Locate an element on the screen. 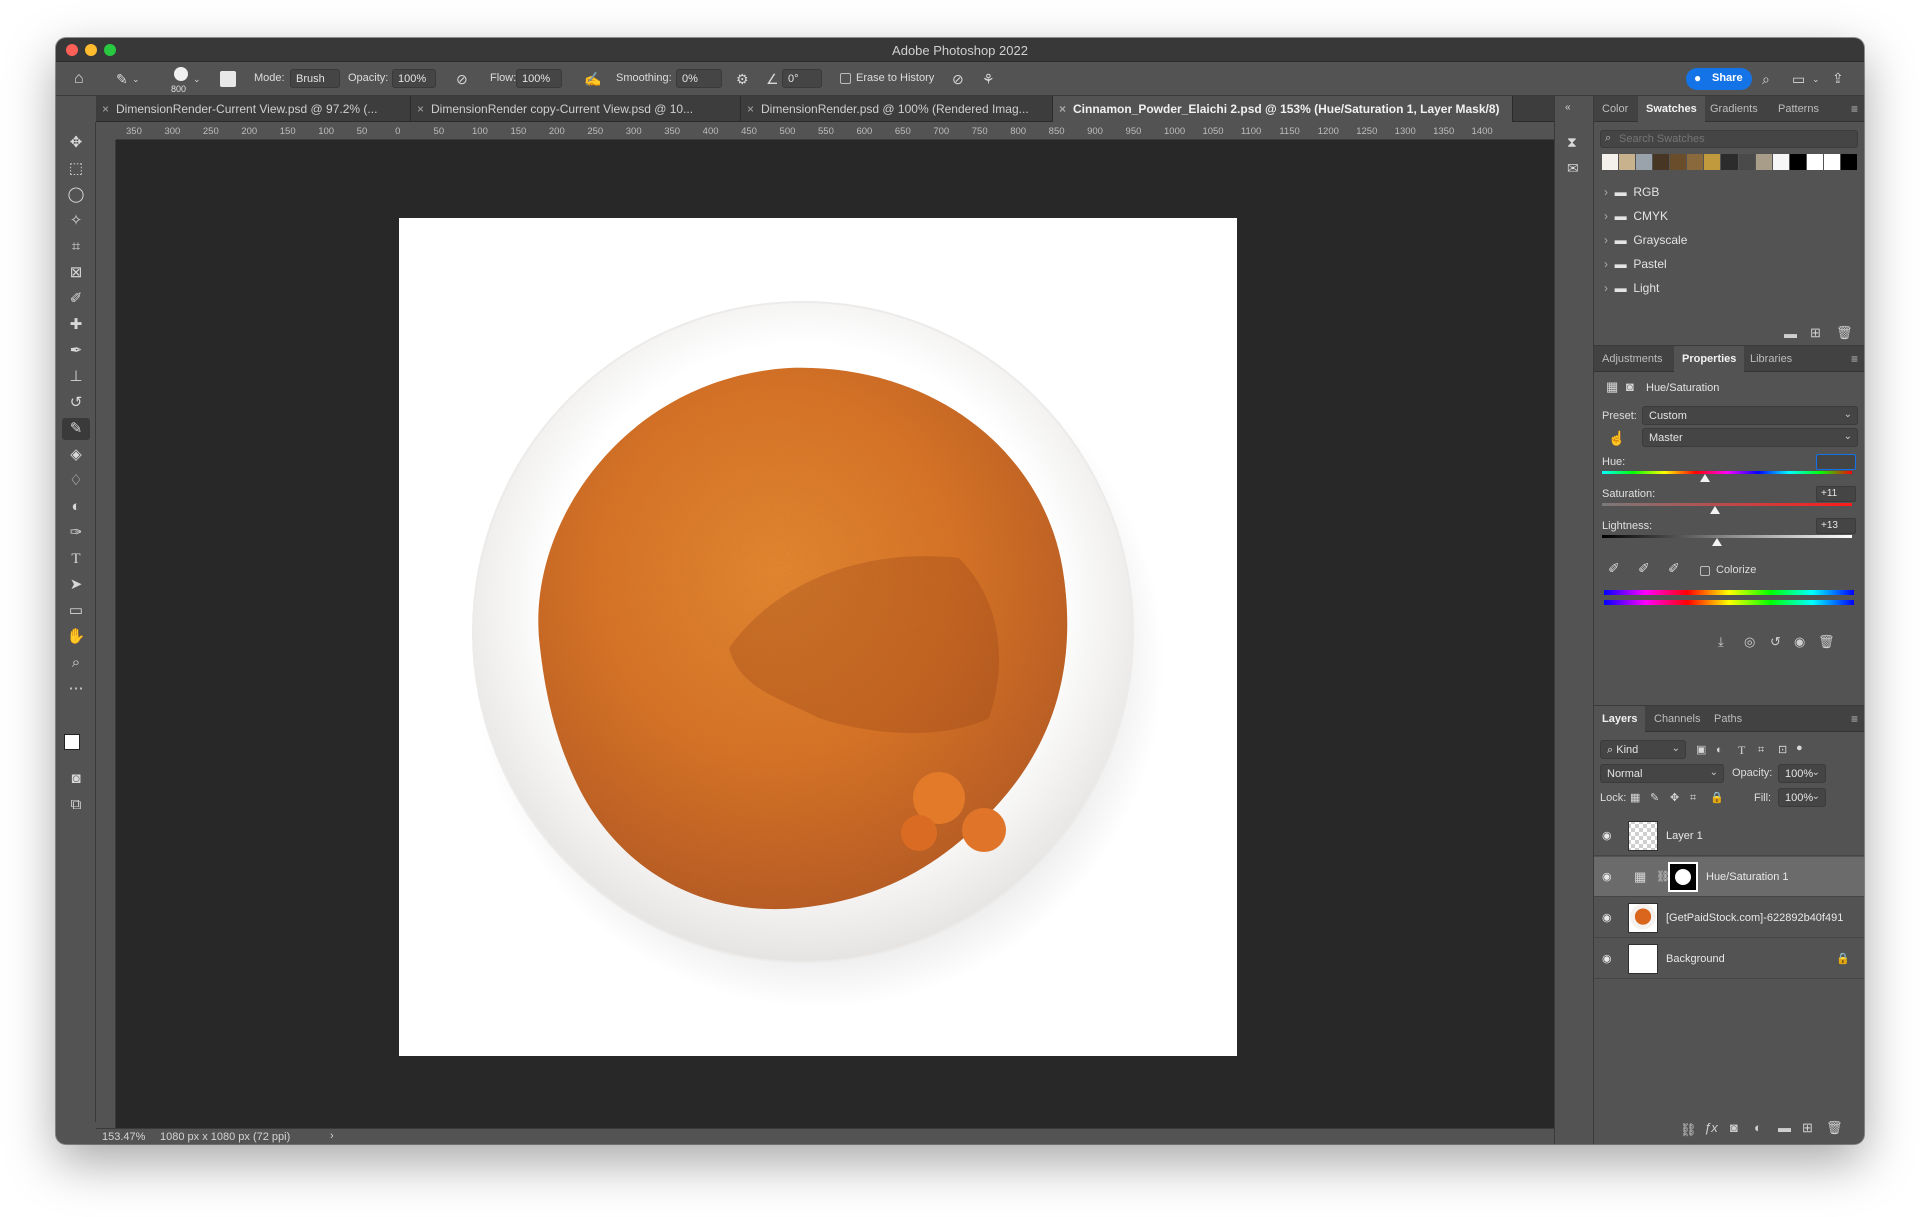 Image resolution: width=1920 pixels, height=1217 pixels. colorize-checkbox is located at coordinates (1705, 571).